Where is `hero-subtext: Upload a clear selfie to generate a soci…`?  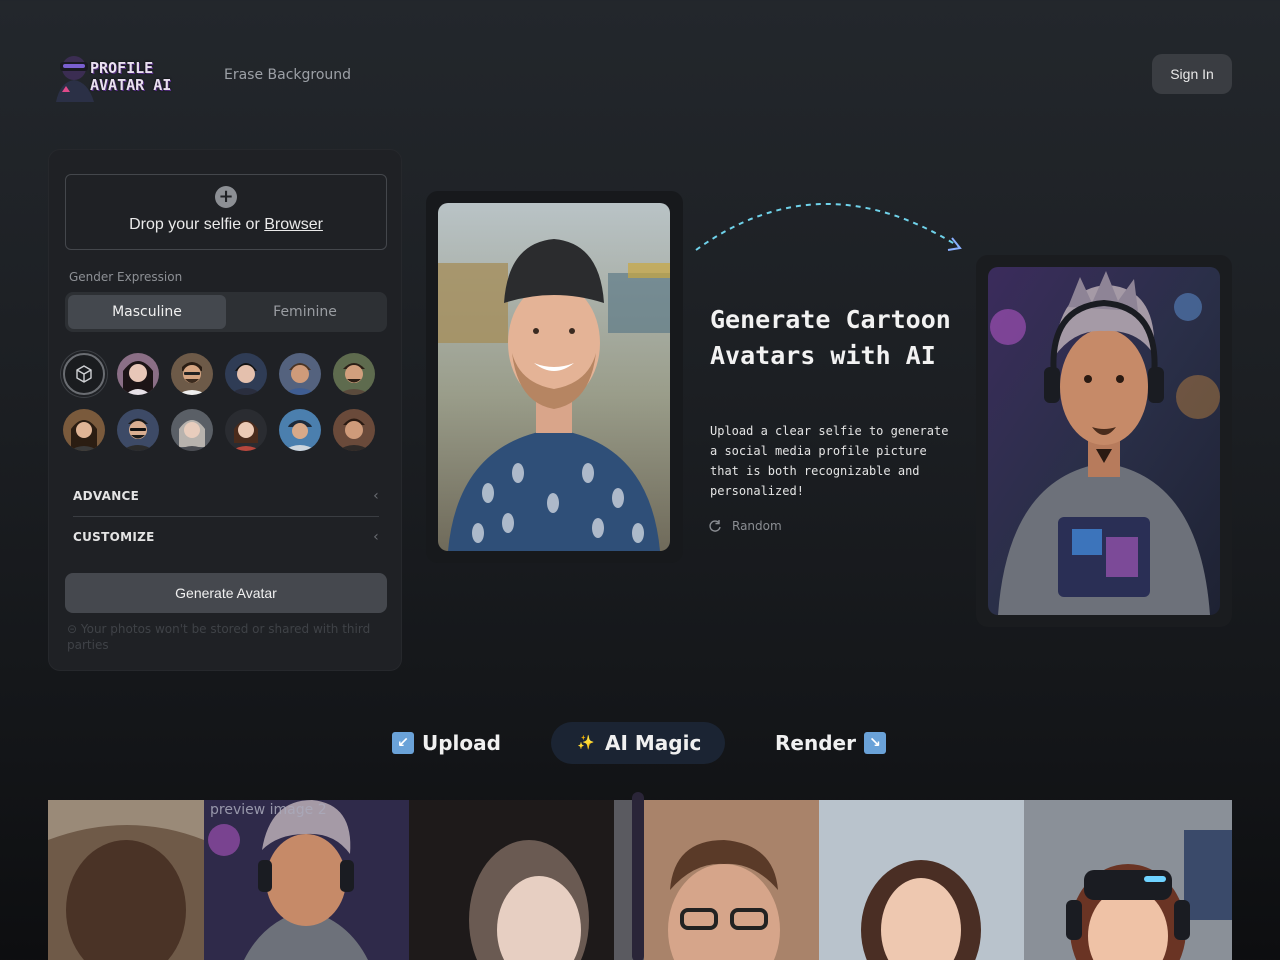 hero-subtext: Upload a clear selfie to generate a soci… is located at coordinates (829, 461).